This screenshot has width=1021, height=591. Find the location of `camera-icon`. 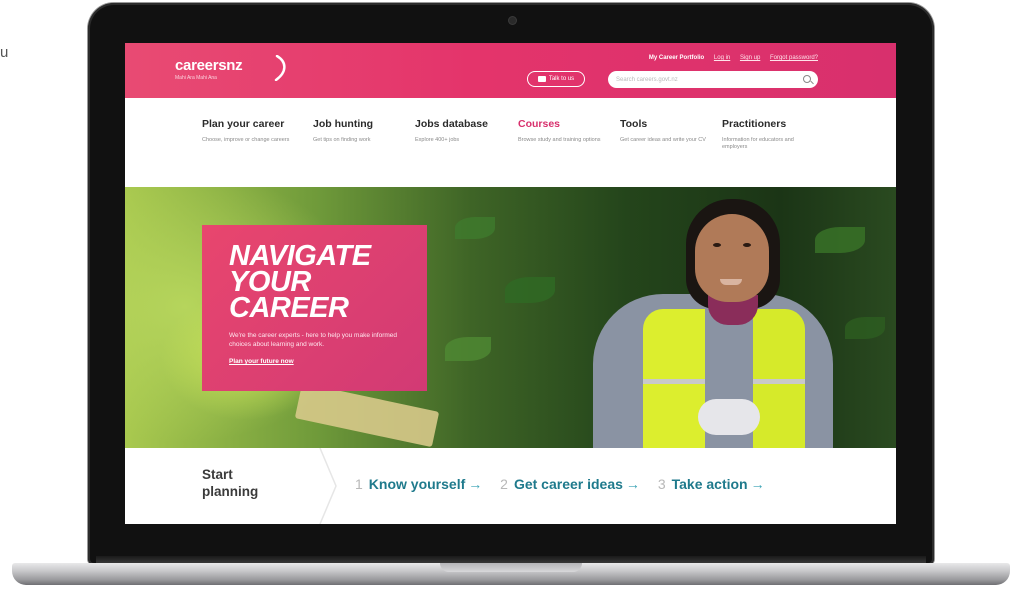

camera-icon is located at coordinates (512, 20).